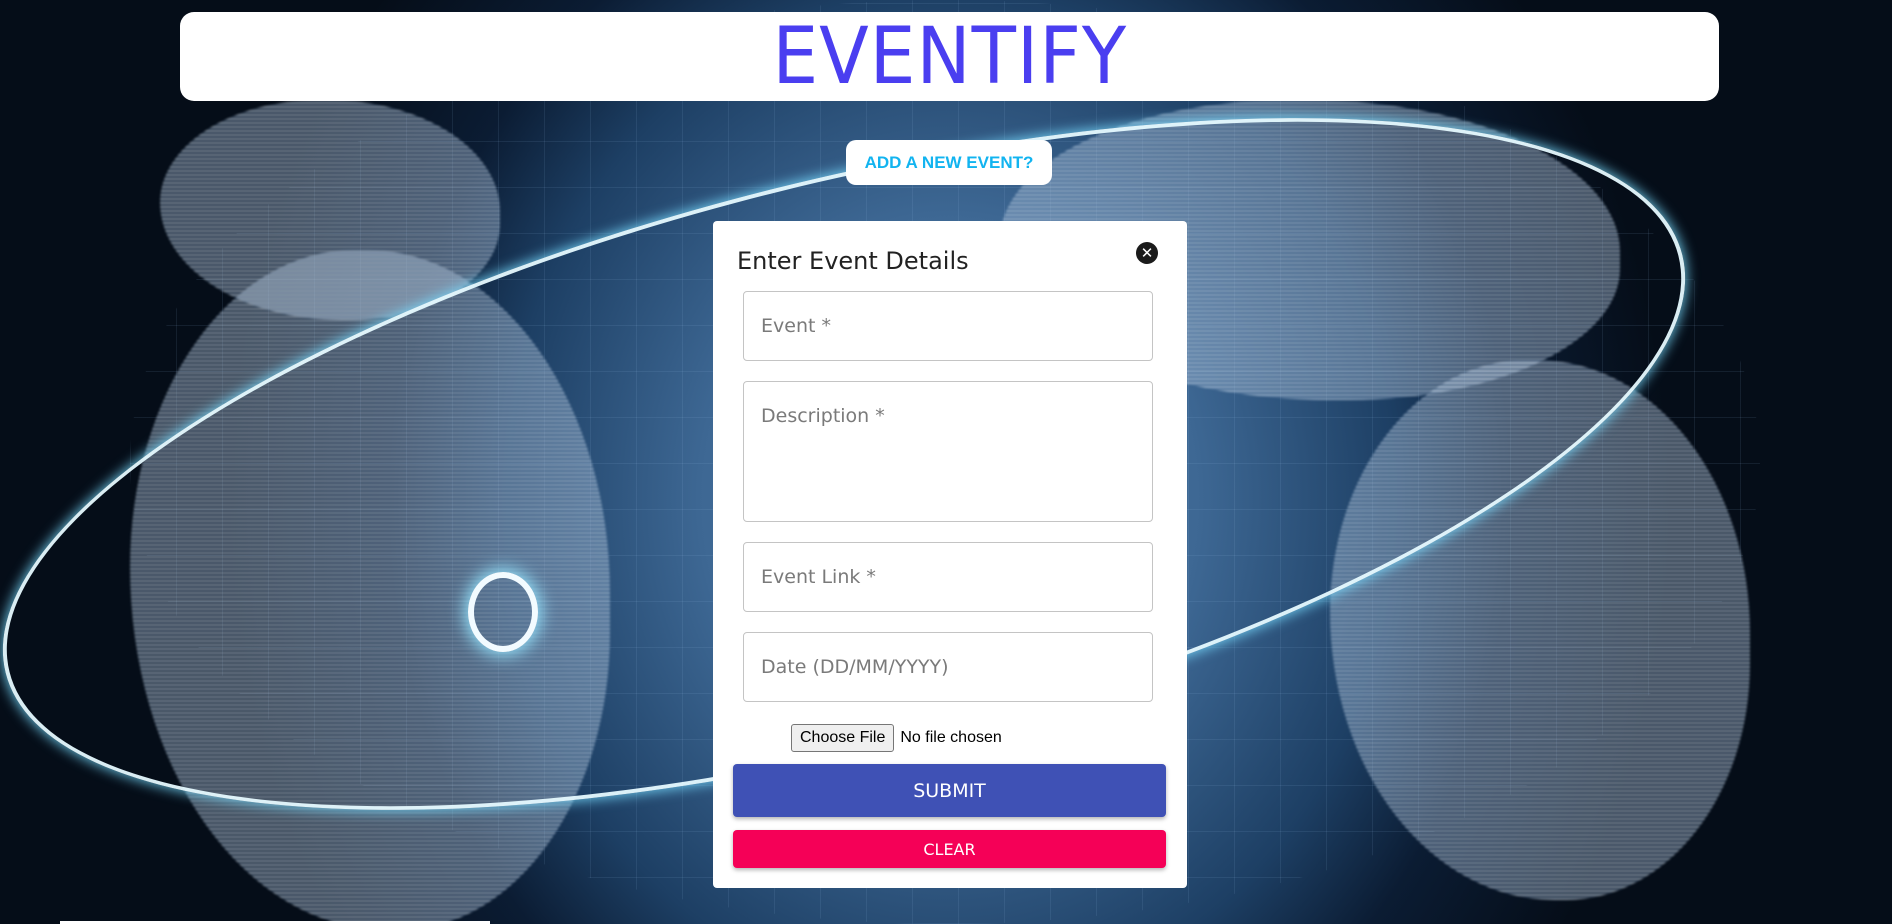 The width and height of the screenshot is (1892, 924). Describe the element at coordinates (818, 577) in the screenshot. I see `event-link-placeholder: Event Link *` at that location.